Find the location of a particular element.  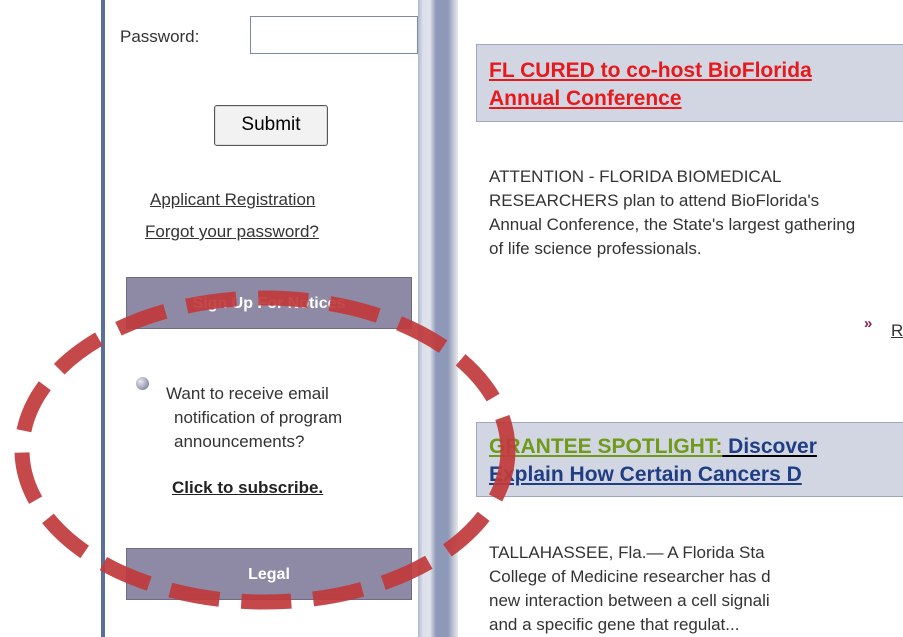

password-field is located at coordinates (334, 35).